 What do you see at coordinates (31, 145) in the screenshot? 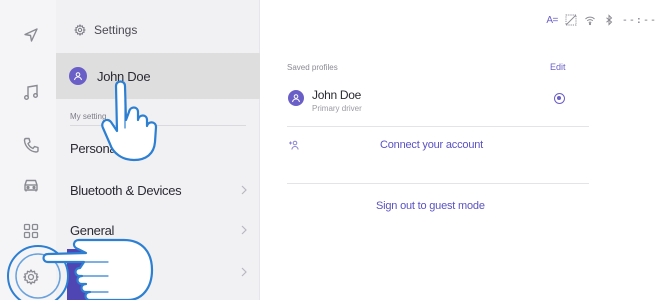
I see `phone-icon` at bounding box center [31, 145].